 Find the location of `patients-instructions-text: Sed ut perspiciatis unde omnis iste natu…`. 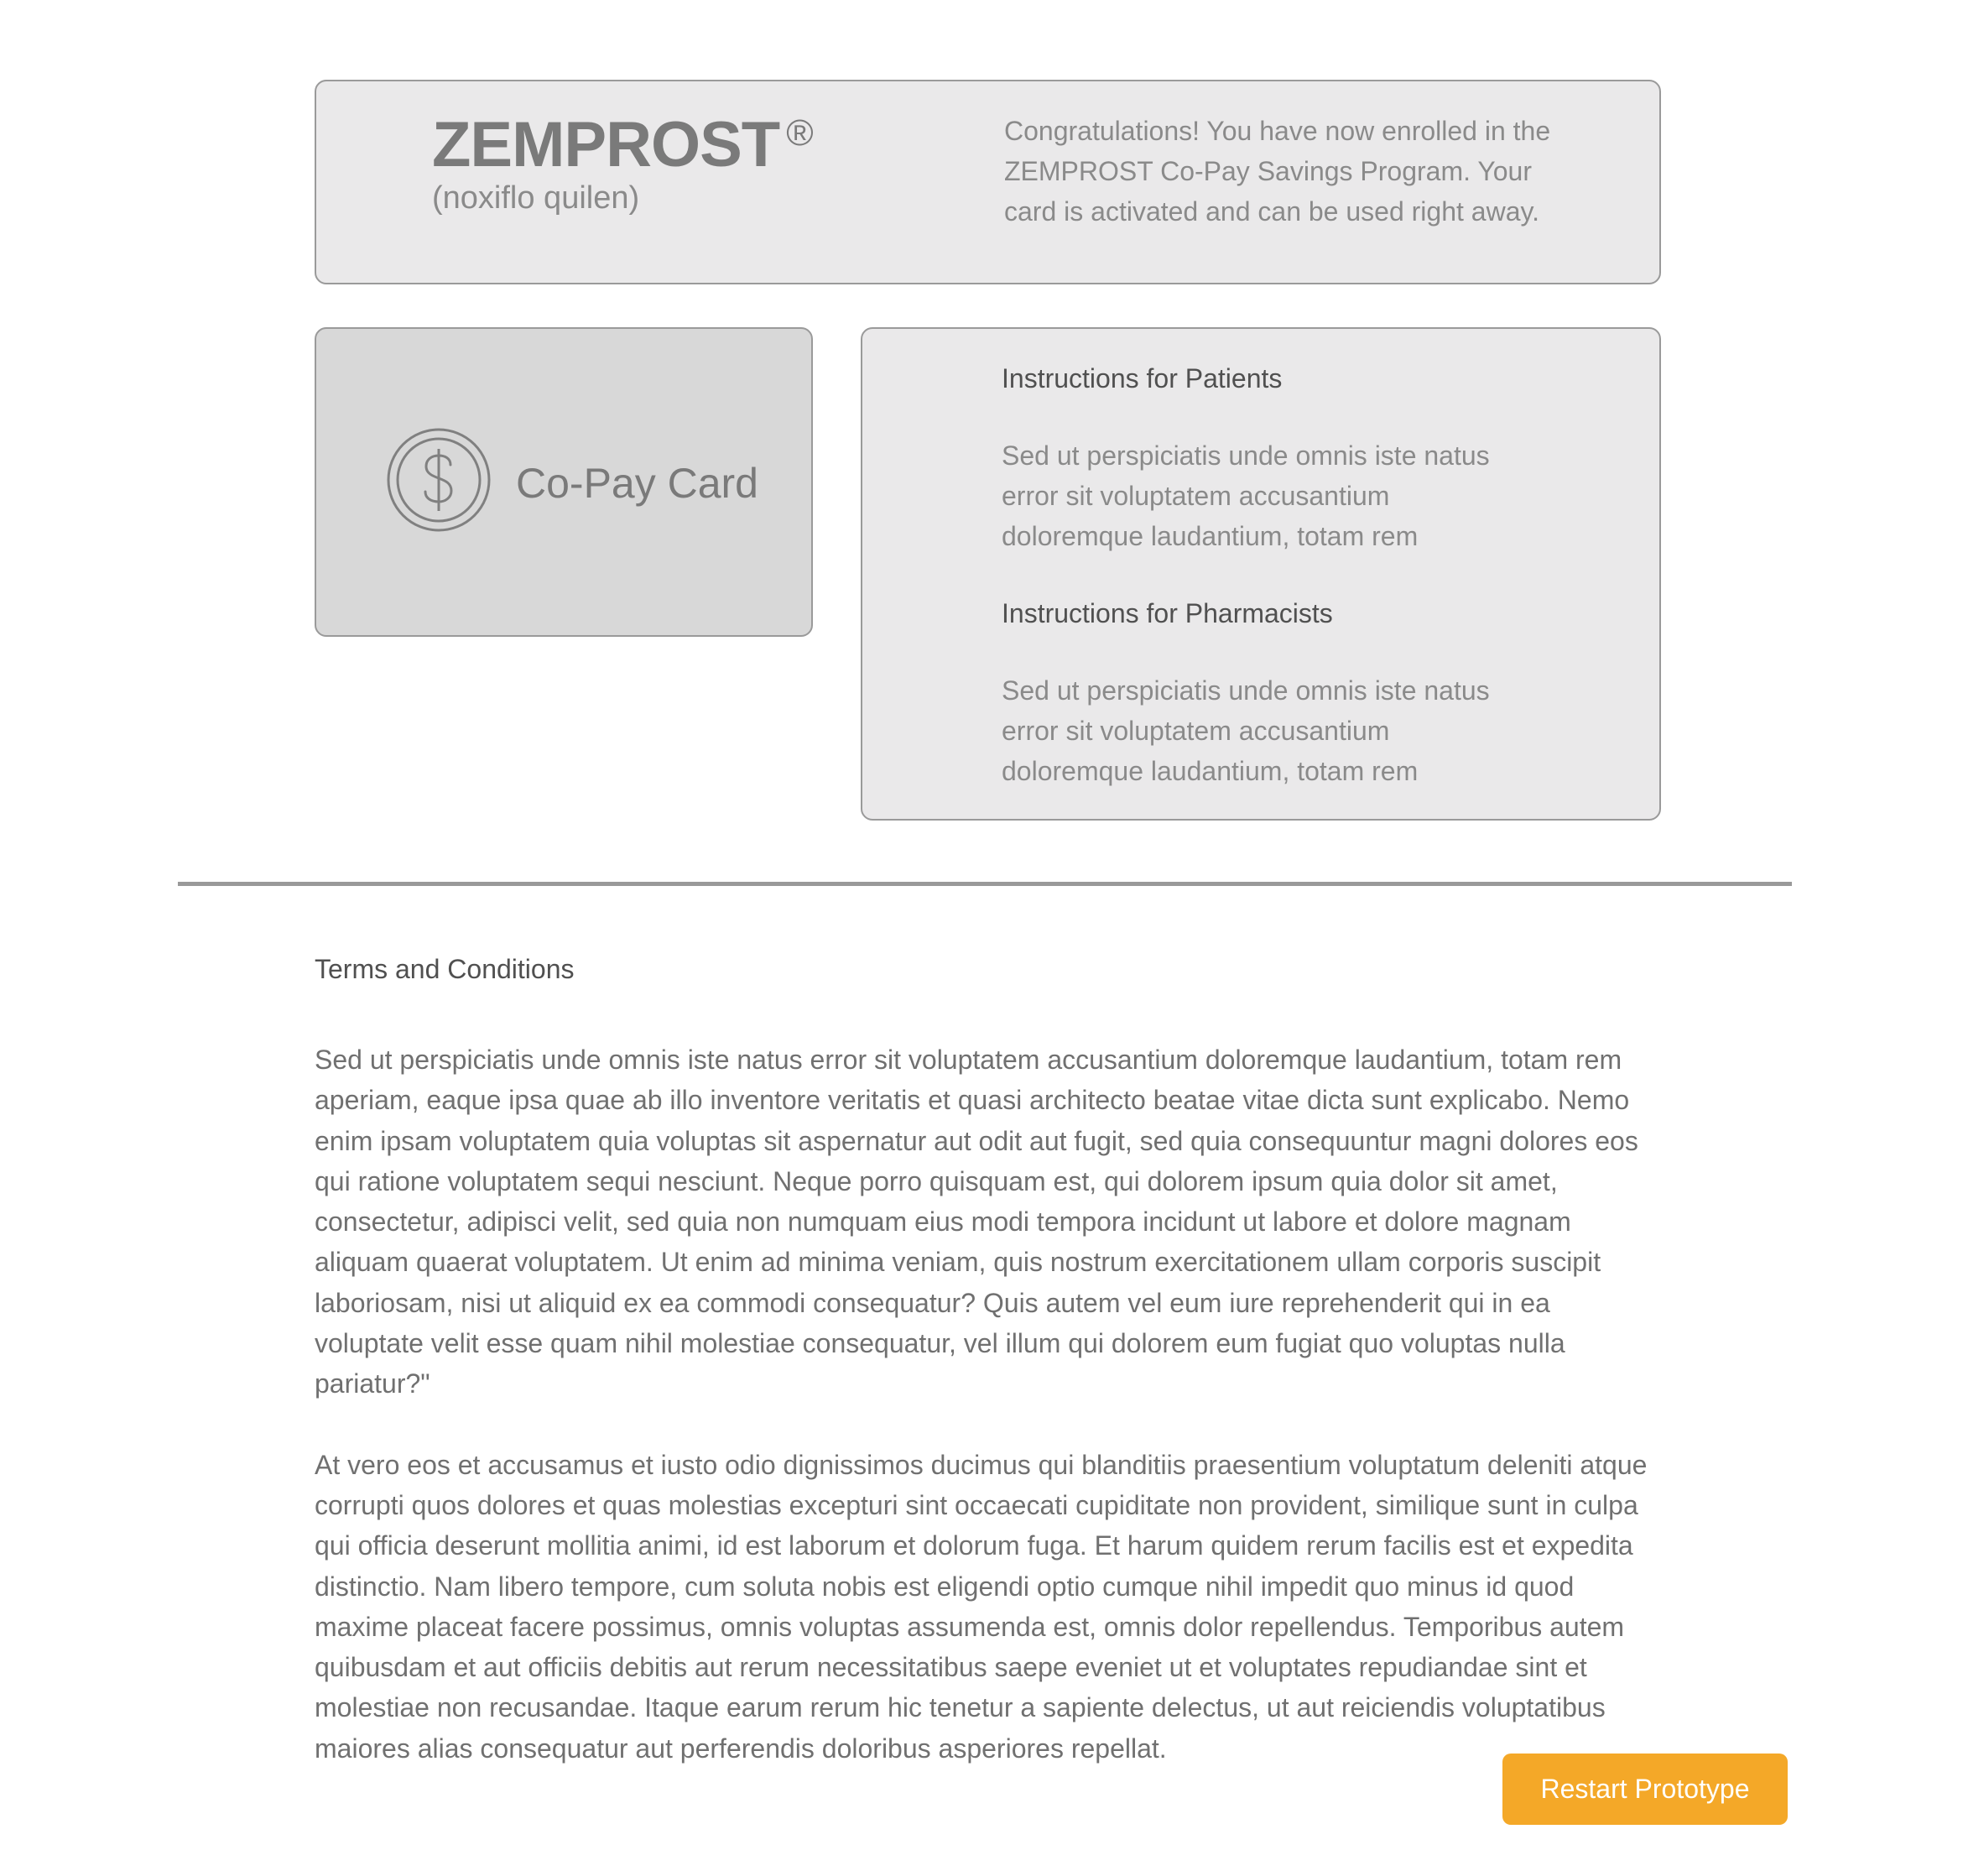

patients-instructions-text: Sed ut perspiciatis unde omnis iste natu… is located at coordinates (1246, 495).